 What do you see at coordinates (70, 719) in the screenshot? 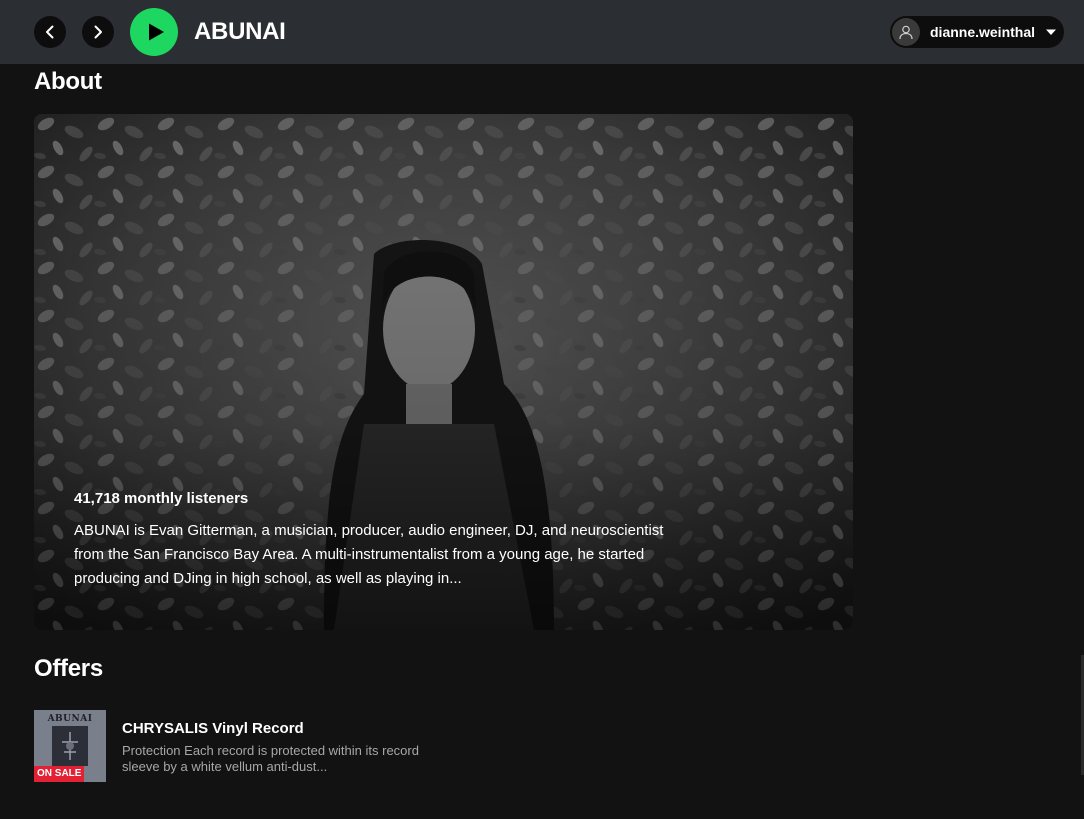
I see `offer-artwork-text: ABUNAI` at bounding box center [70, 719].